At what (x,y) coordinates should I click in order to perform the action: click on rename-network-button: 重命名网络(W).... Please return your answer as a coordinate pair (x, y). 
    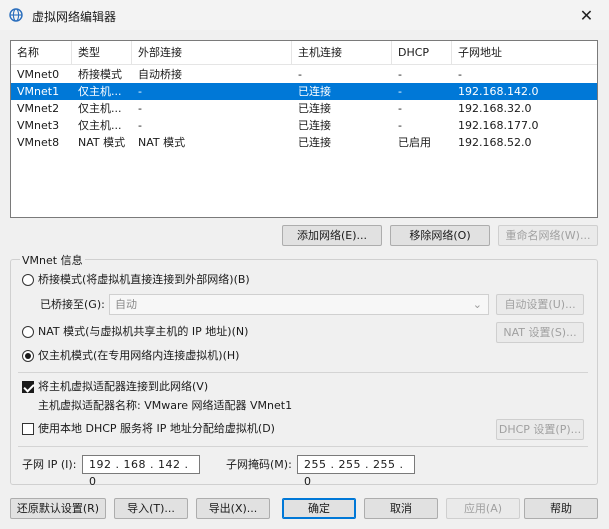
    Looking at the image, I should click on (548, 235).